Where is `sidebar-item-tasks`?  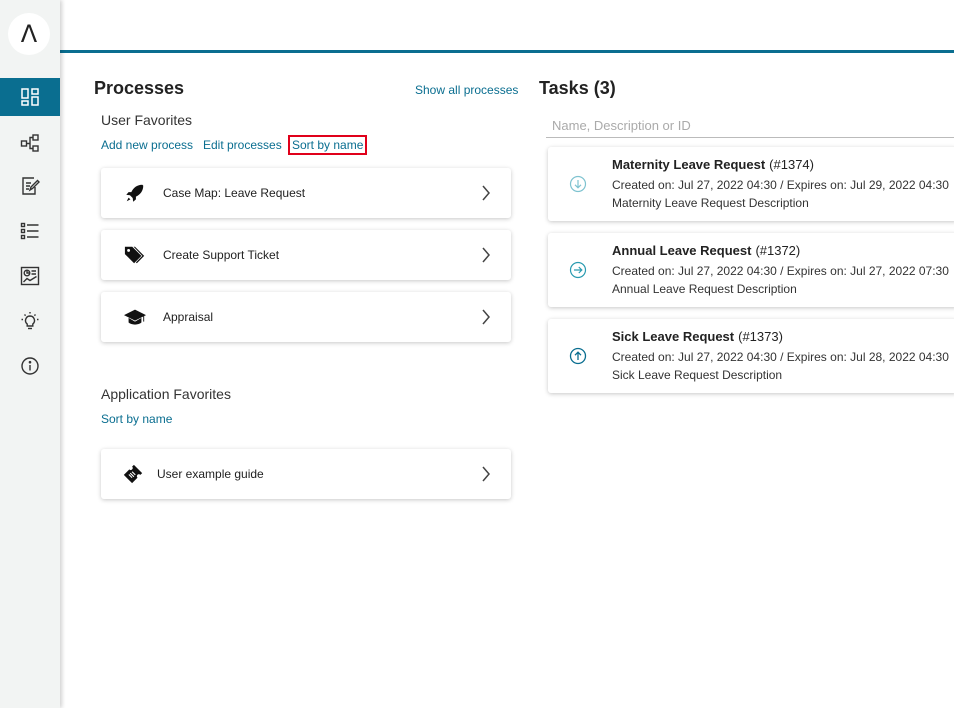 sidebar-item-tasks is located at coordinates (30, 186).